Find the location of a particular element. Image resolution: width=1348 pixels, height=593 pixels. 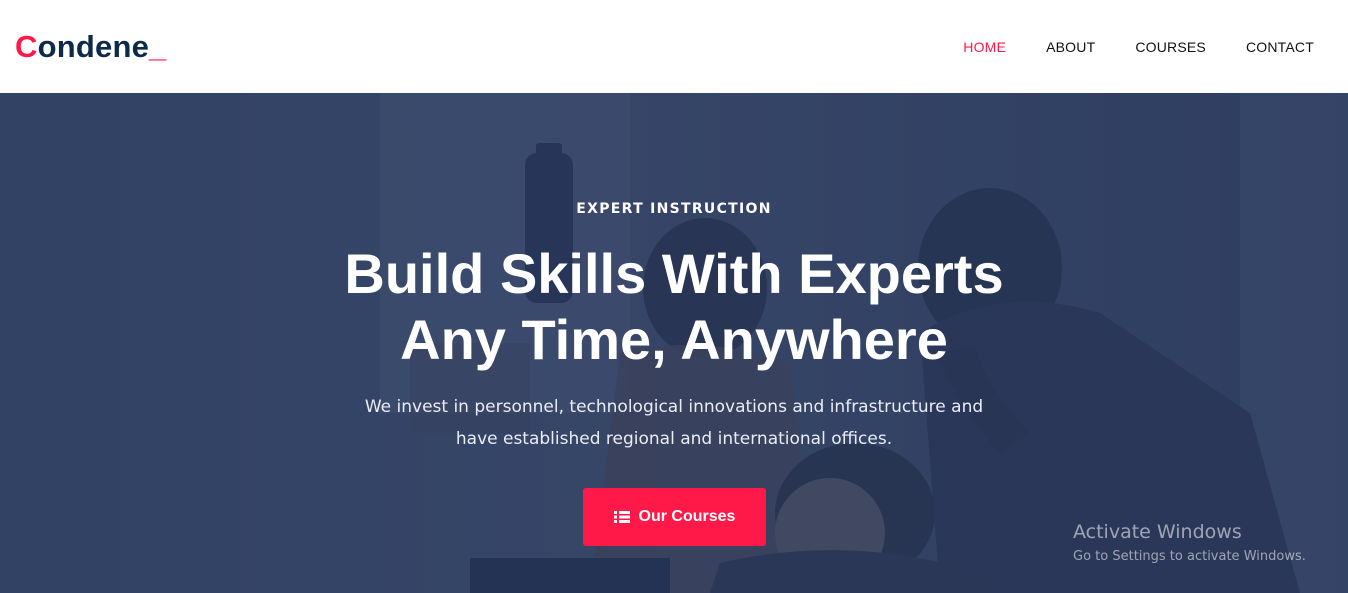

logo-suffix: _ is located at coordinates (158, 46).